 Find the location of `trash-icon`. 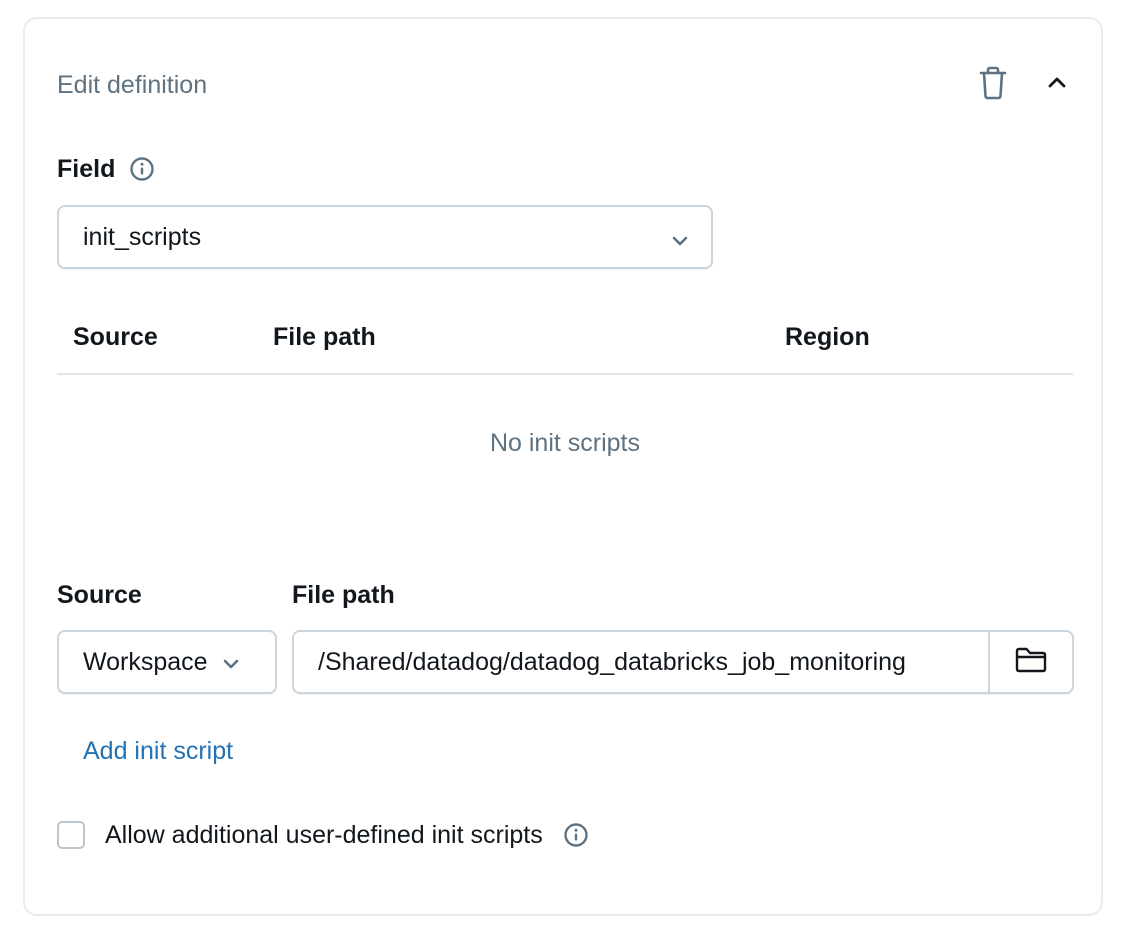

trash-icon is located at coordinates (993, 85).